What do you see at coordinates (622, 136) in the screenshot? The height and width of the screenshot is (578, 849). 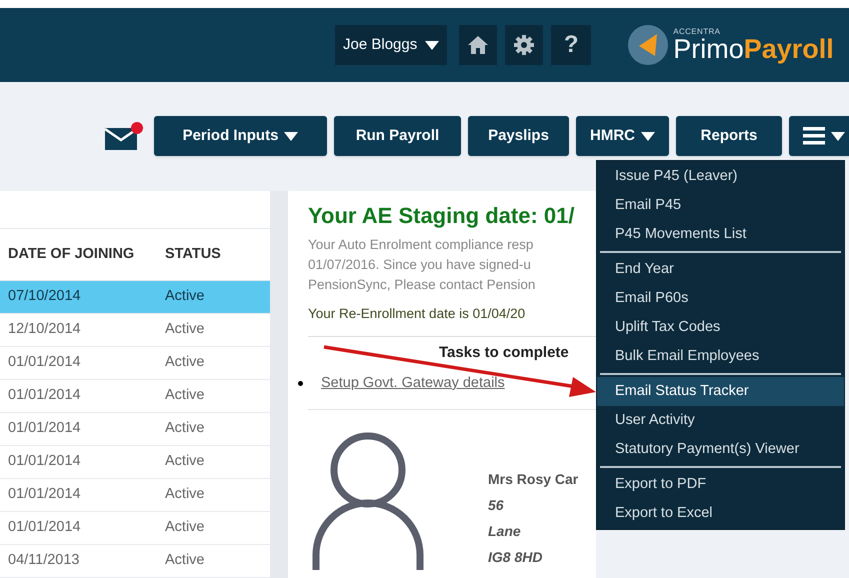 I see `nav-button: HMRC` at bounding box center [622, 136].